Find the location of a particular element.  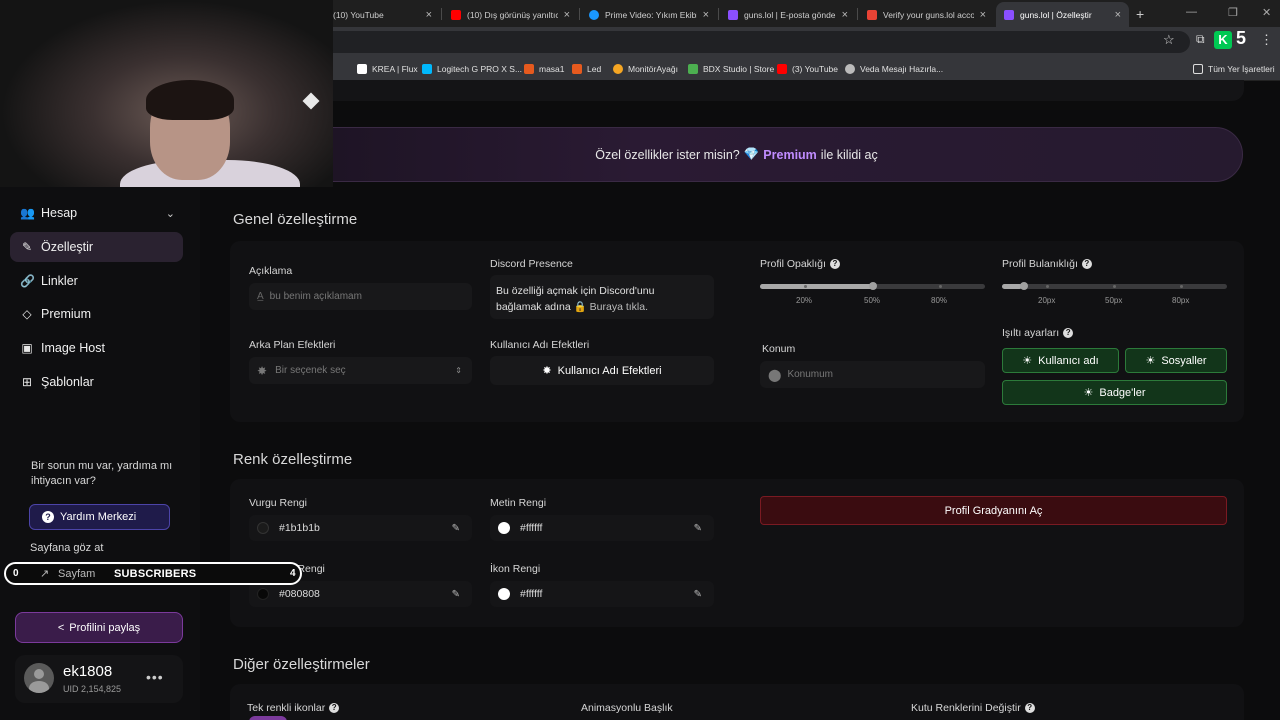

location-input: ⬤ Konumum is located at coordinates (872, 374).